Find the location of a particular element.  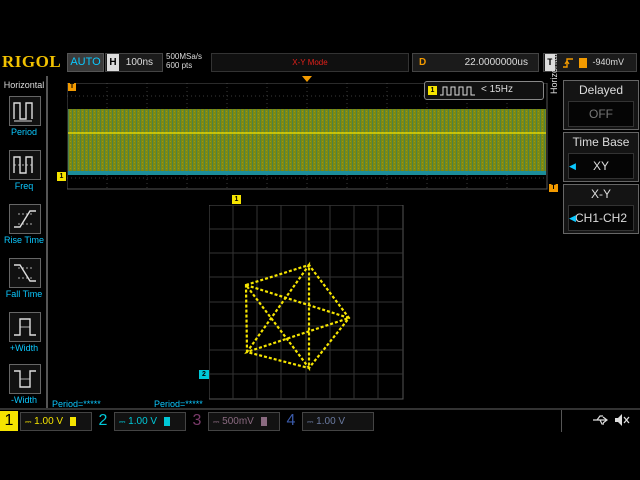

fall-time-label: Fall Time is located at coordinates (24, 294).